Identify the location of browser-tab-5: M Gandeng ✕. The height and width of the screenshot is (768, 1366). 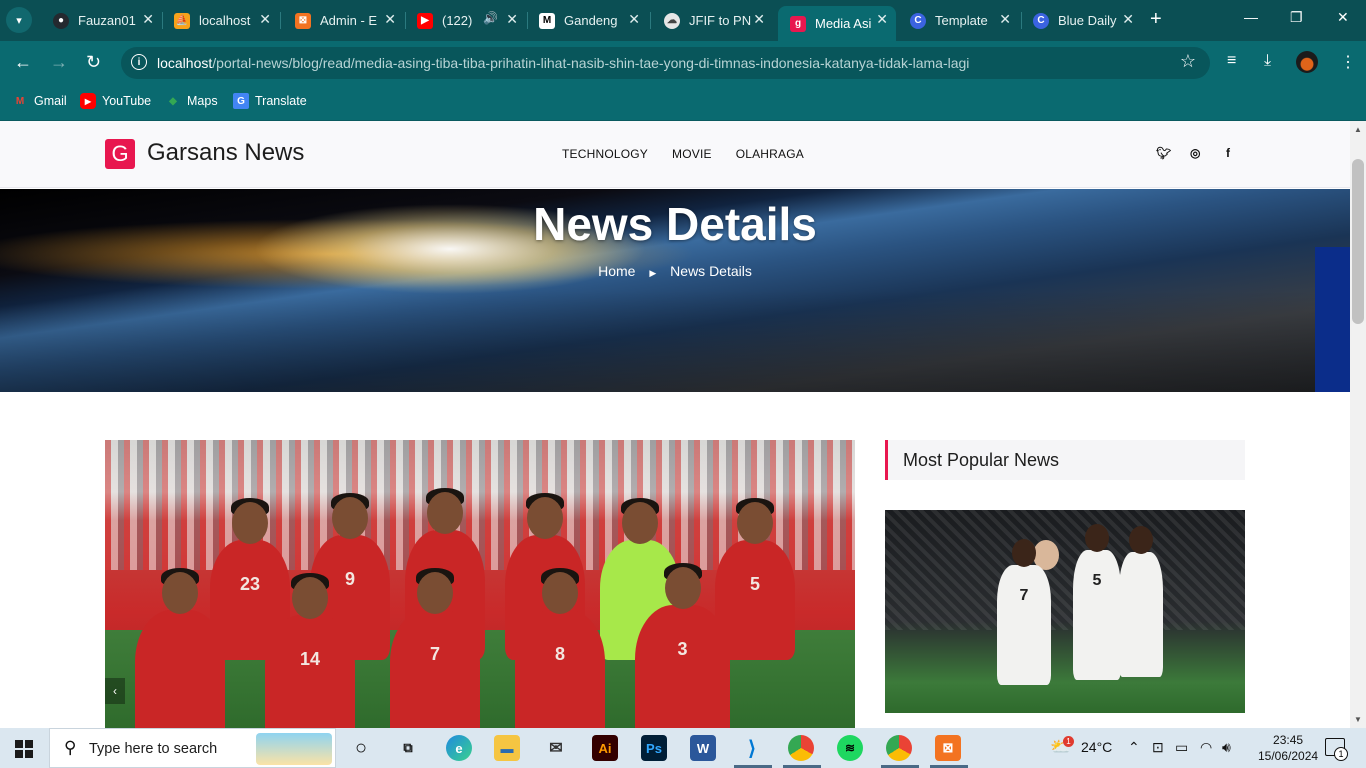
(587, 20).